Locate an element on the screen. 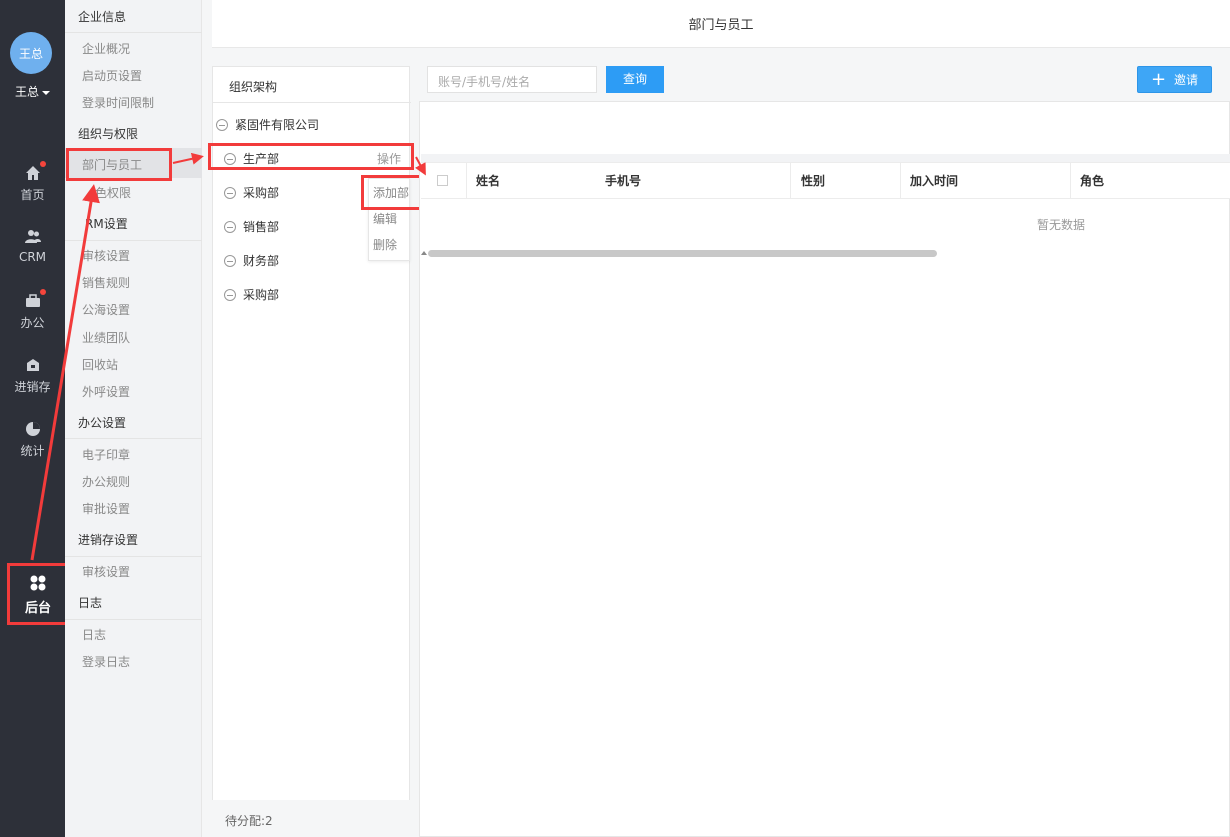 This screenshot has height=837, width=1230. nav-label: CRM is located at coordinates (32, 257).